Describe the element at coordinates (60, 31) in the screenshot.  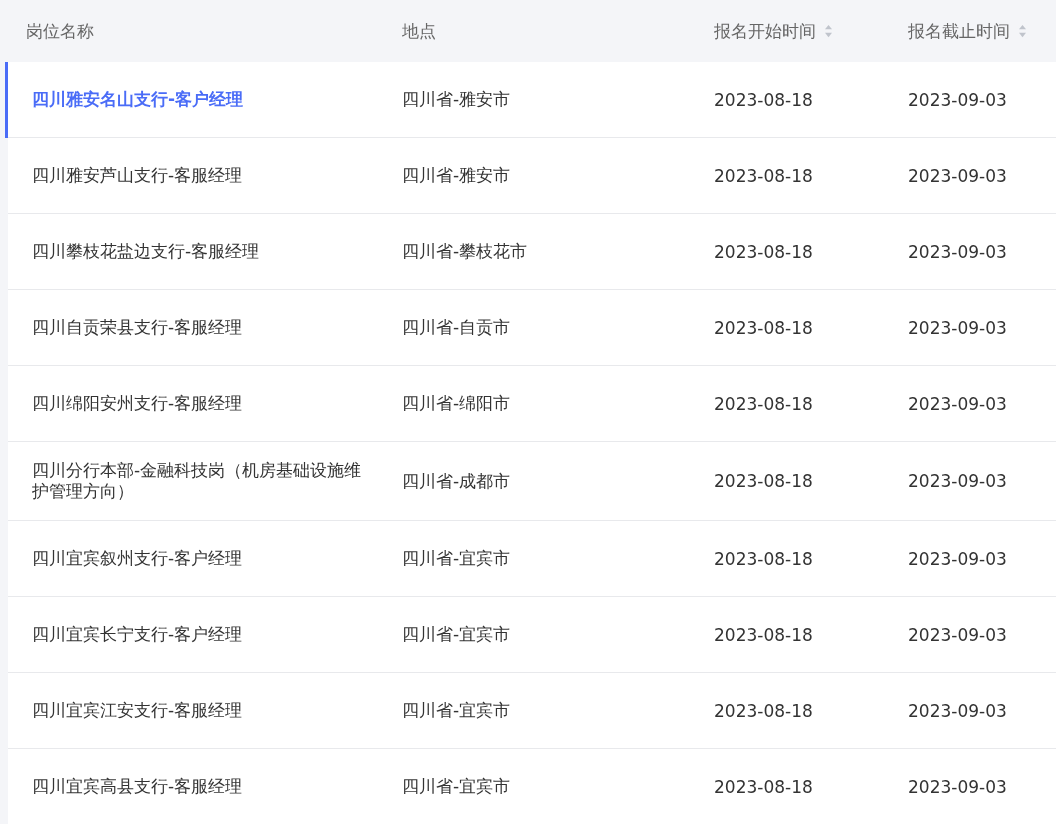
I see `column-header: 岗位名称` at that location.